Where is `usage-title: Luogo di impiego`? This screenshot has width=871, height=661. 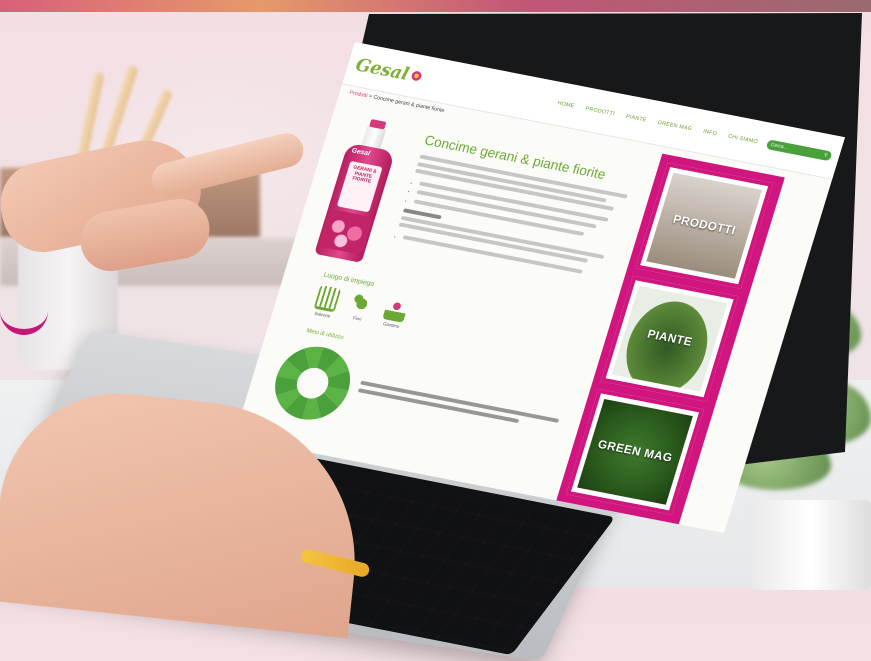
usage-title: Luogo di impiego is located at coordinates (348, 280).